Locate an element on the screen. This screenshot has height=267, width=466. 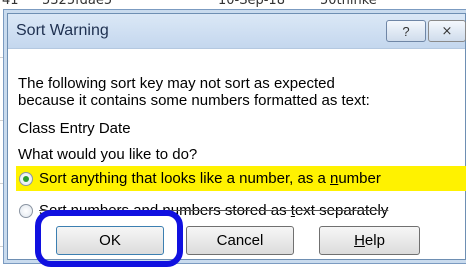
spreadsheet-background-row: 41 5325fdae5 10-Sep-18 50thinke is located at coordinates (233, 7).